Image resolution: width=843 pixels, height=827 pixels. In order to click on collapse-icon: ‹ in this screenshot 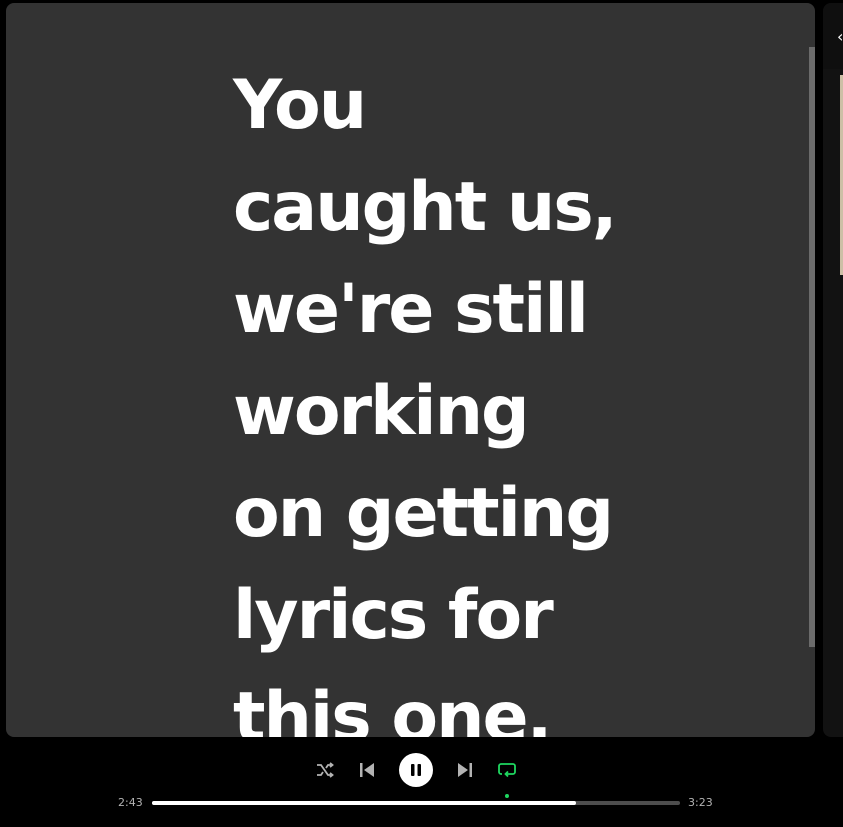, I will do `click(840, 37)`.